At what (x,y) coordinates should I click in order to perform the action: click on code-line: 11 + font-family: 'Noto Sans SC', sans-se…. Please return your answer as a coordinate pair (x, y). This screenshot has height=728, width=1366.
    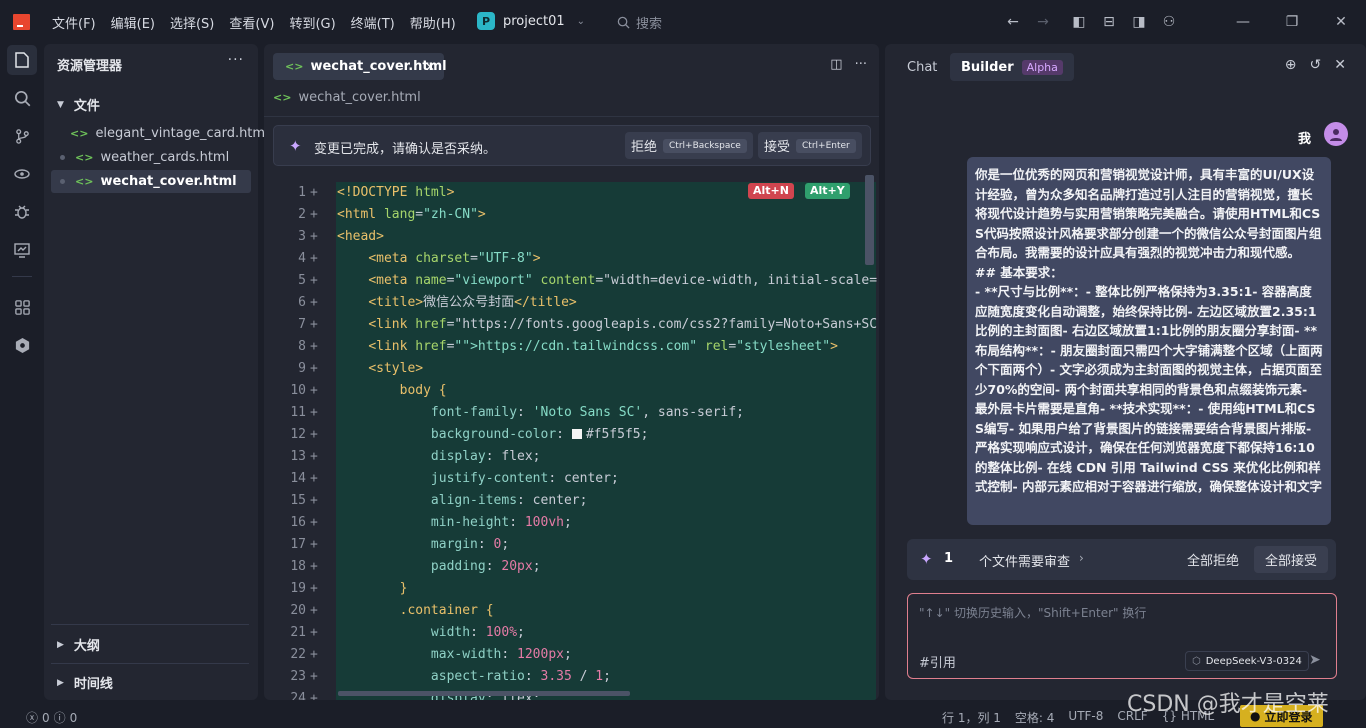
    Looking at the image, I should click on (571, 413).